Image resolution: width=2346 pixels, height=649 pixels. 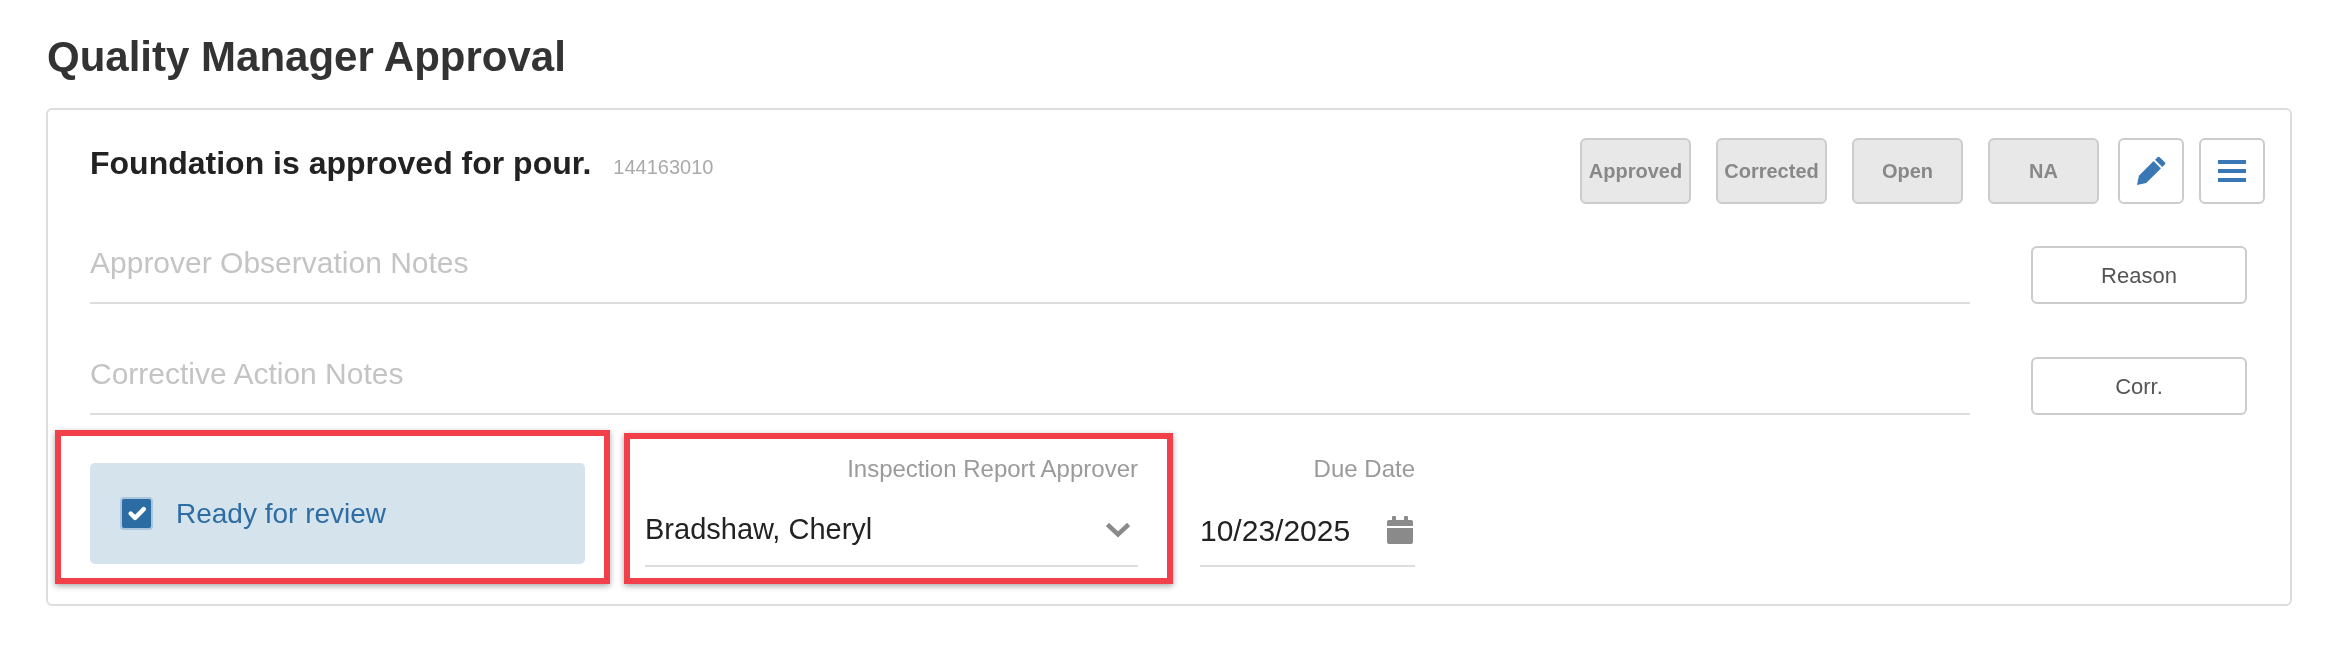 I want to click on chevron-down-icon, so click(x=1118, y=530).